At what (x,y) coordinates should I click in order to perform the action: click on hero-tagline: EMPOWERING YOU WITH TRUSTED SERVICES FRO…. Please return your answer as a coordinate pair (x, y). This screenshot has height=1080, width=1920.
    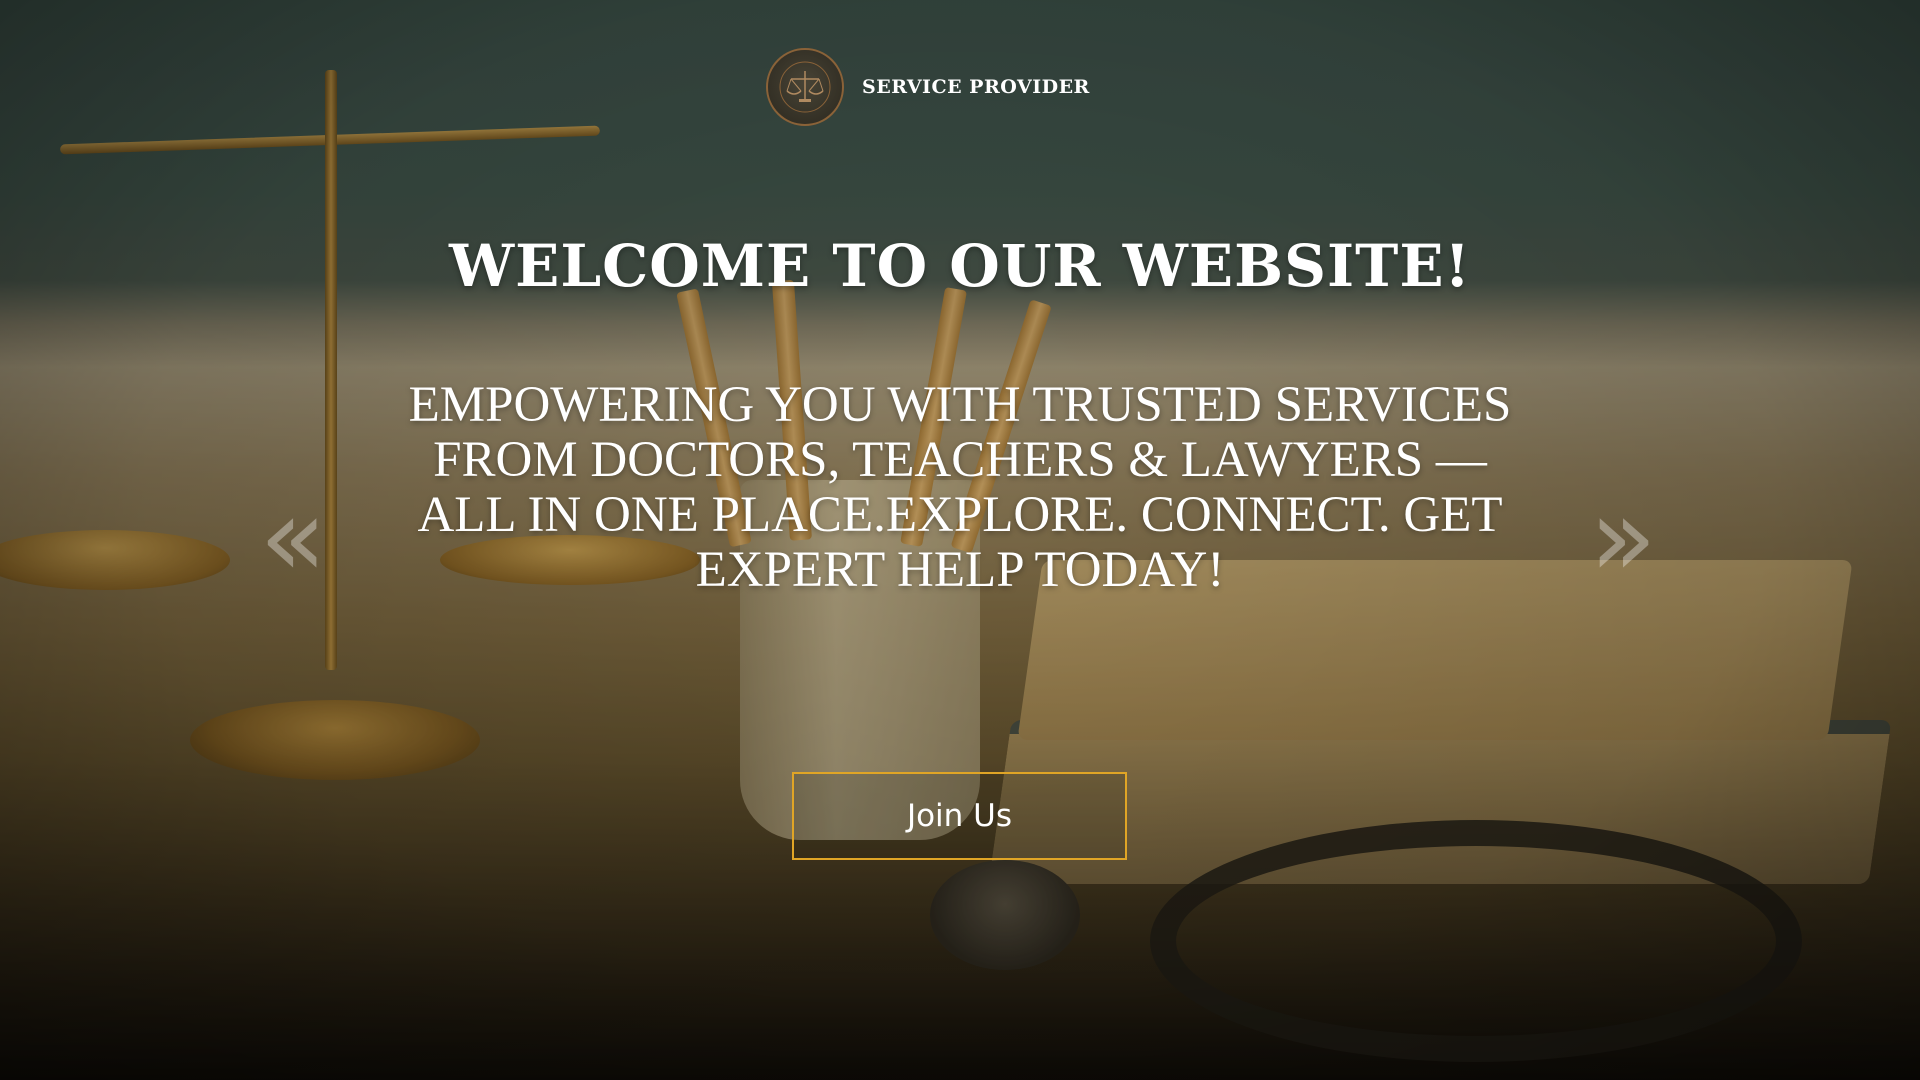
    Looking at the image, I should click on (960, 487).